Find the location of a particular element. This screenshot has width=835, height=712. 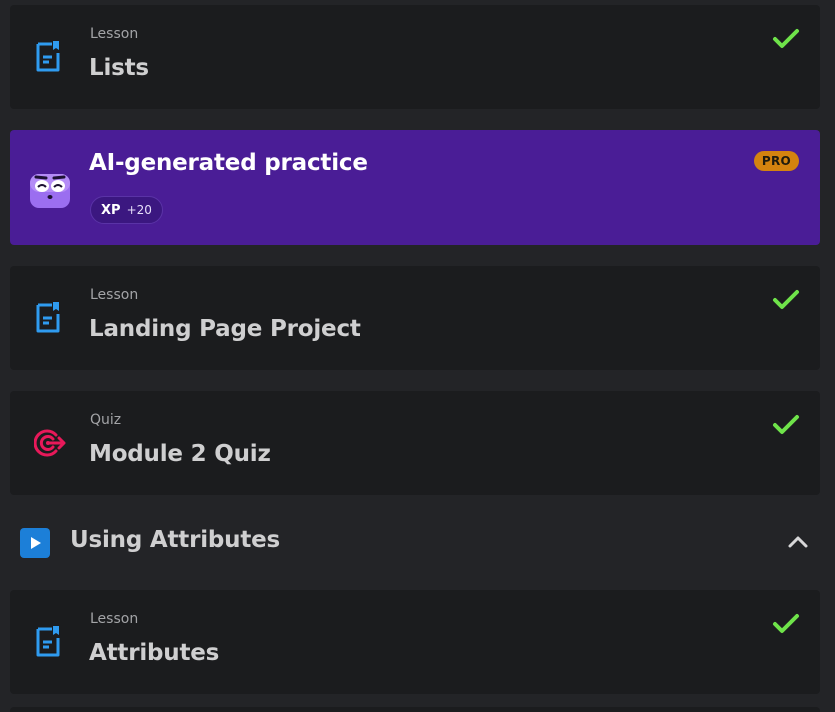

lesson-card-lists: Lesson Lists is located at coordinates (415, 57).